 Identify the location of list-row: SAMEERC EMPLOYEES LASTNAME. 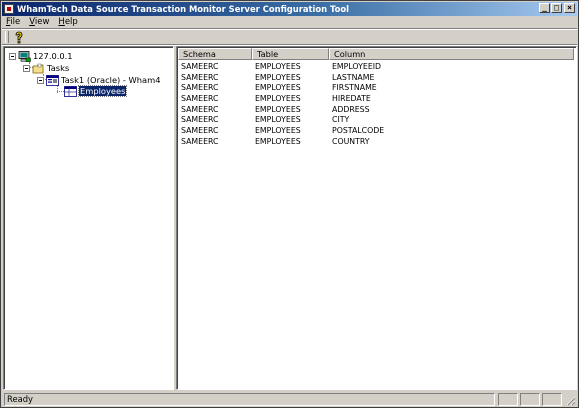
(353, 78).